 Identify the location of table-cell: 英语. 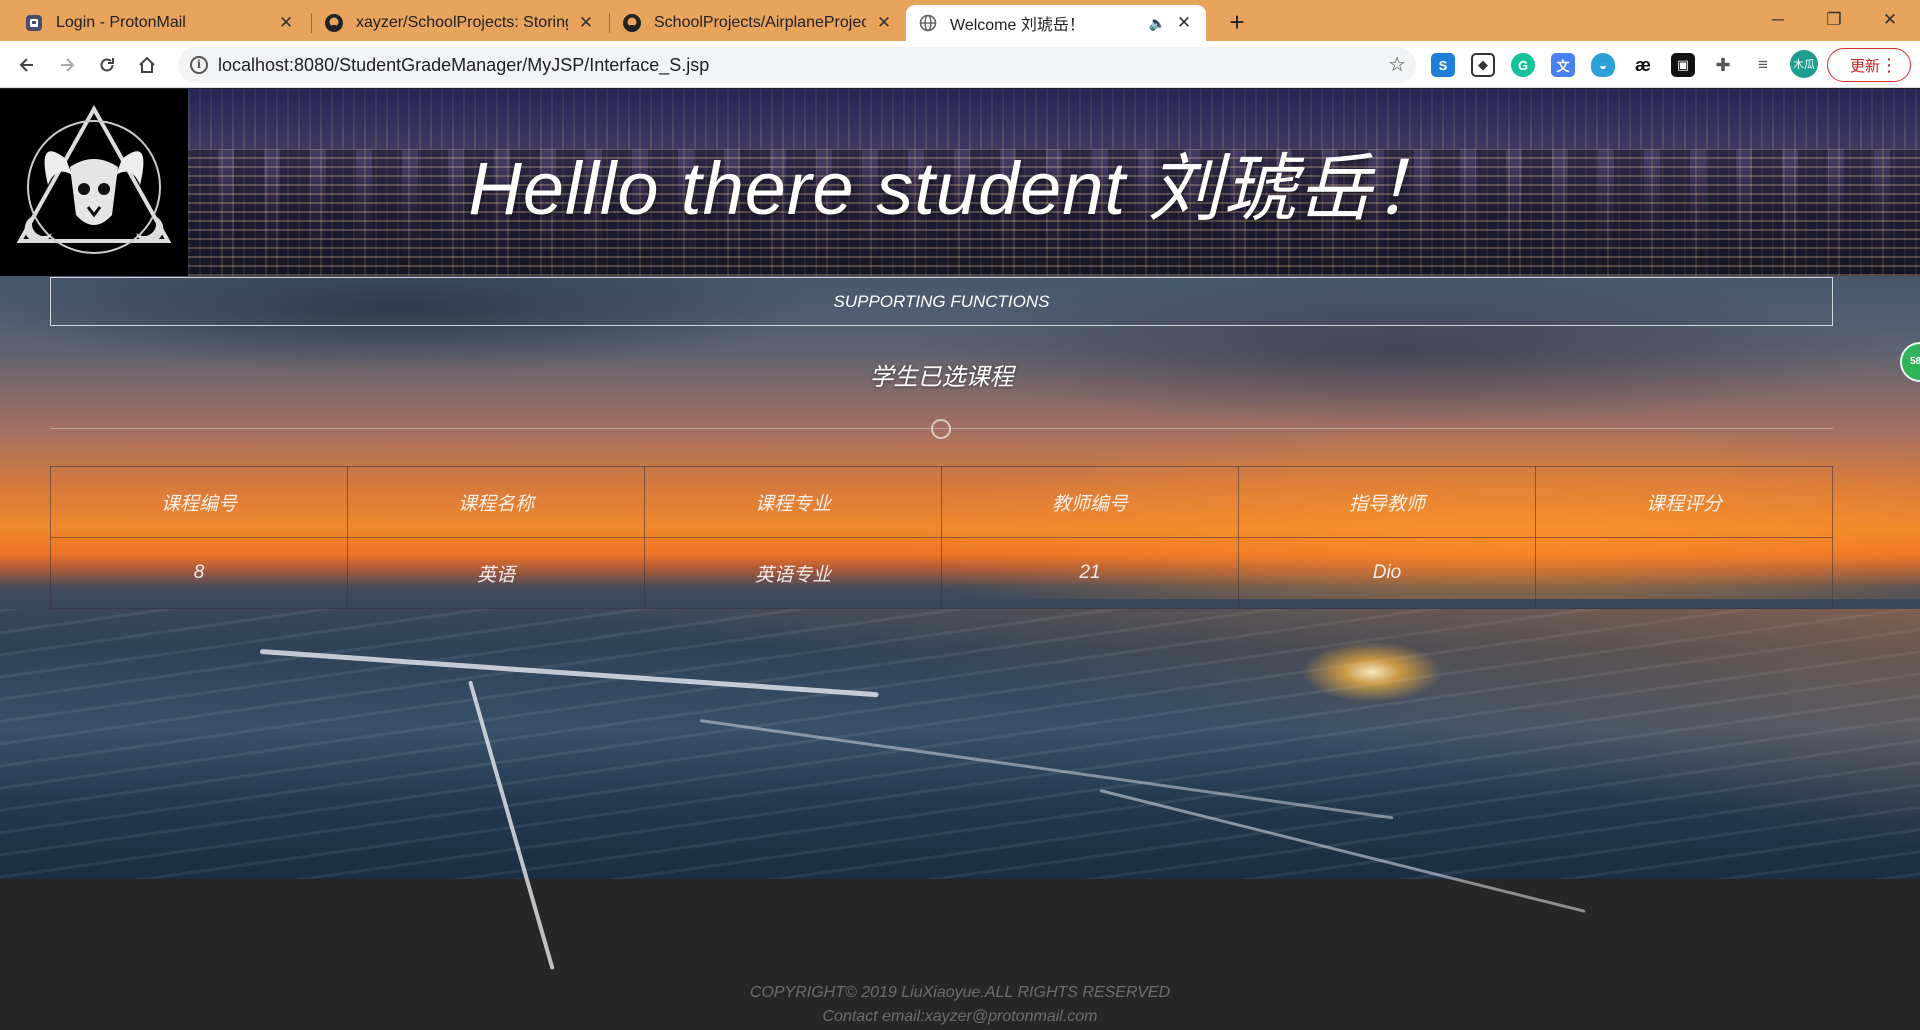
(496, 573).